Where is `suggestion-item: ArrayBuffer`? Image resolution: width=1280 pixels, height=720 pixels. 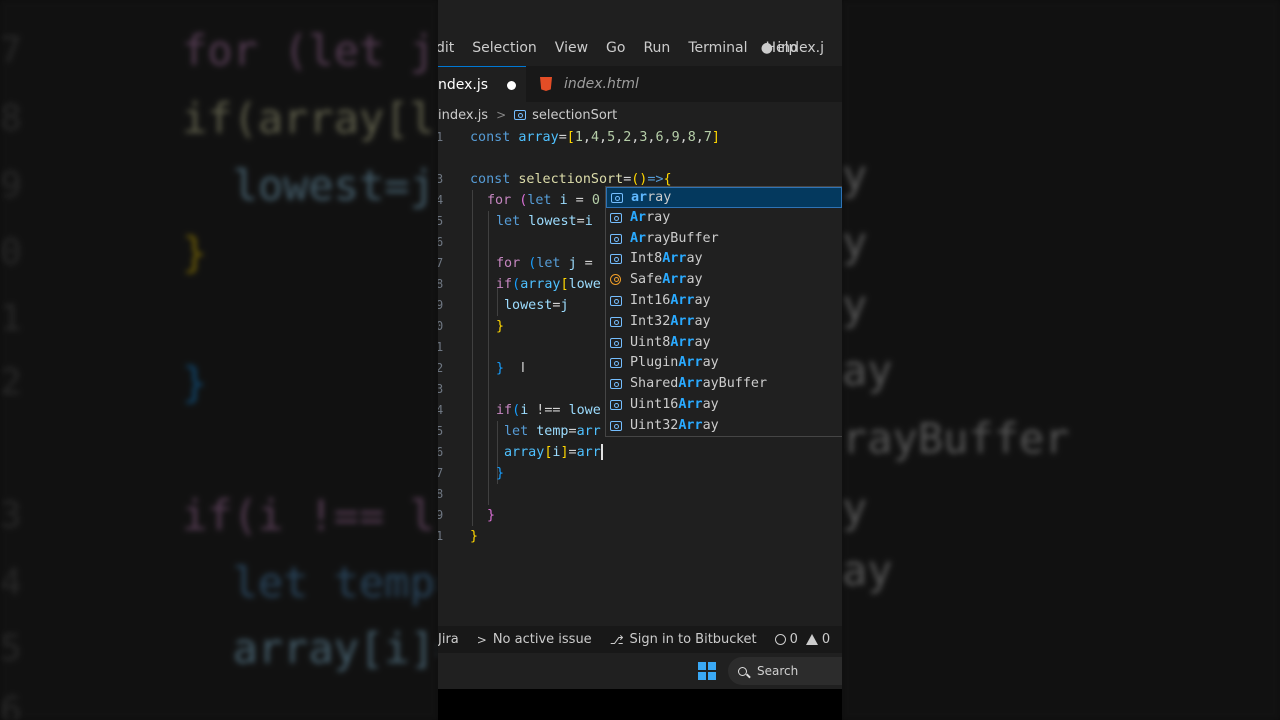
suggestion-item: ArrayBuffer is located at coordinates (724, 239).